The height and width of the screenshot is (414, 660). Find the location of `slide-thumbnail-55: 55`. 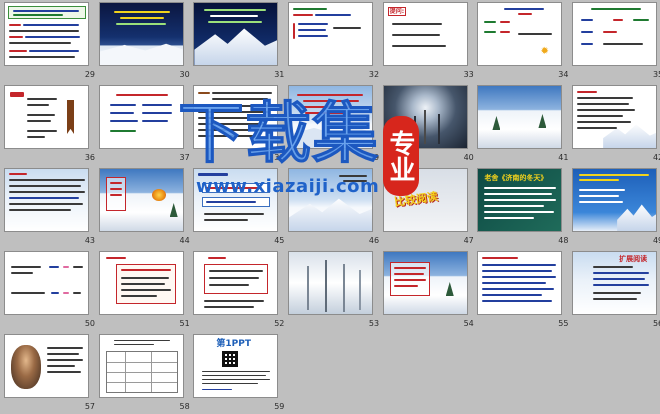

slide-thumbnail-55: 55 is located at coordinates (522, 289).